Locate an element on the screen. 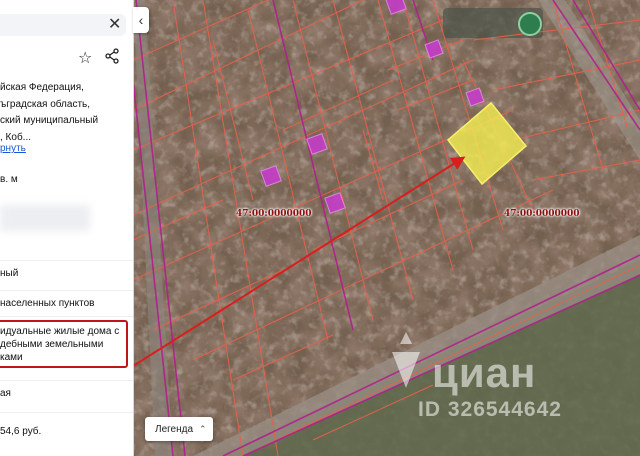 This screenshot has height=456, width=640. favorite-star-icon: ☆ is located at coordinates (85, 58).